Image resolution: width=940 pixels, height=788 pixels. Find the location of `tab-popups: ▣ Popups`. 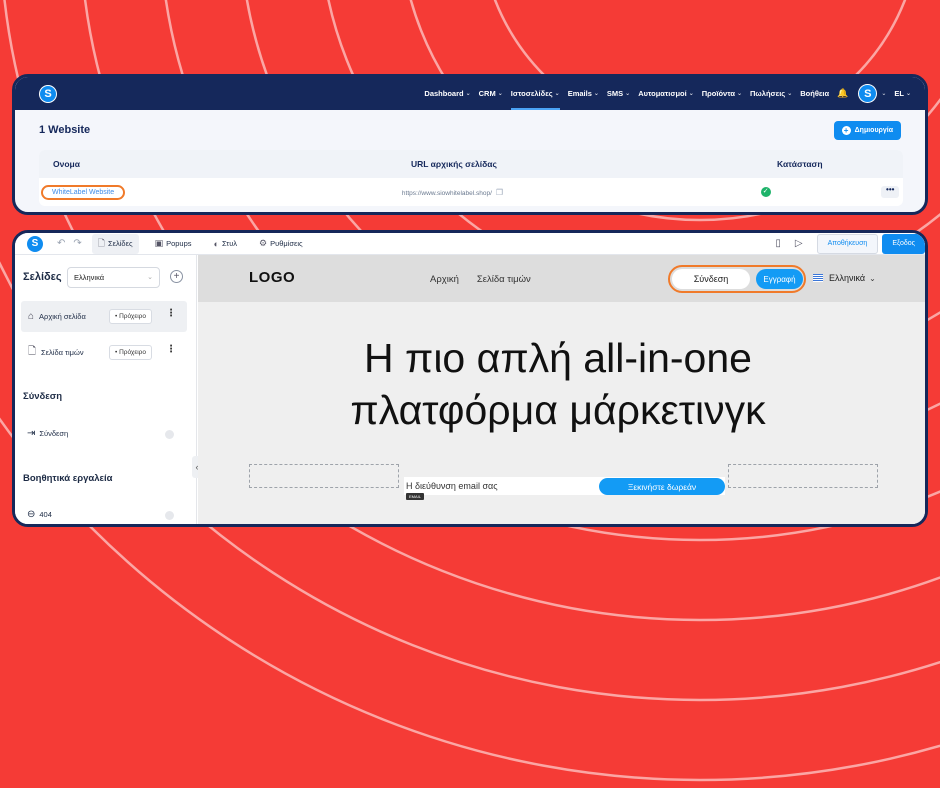

tab-popups: ▣ Popups is located at coordinates (173, 244).